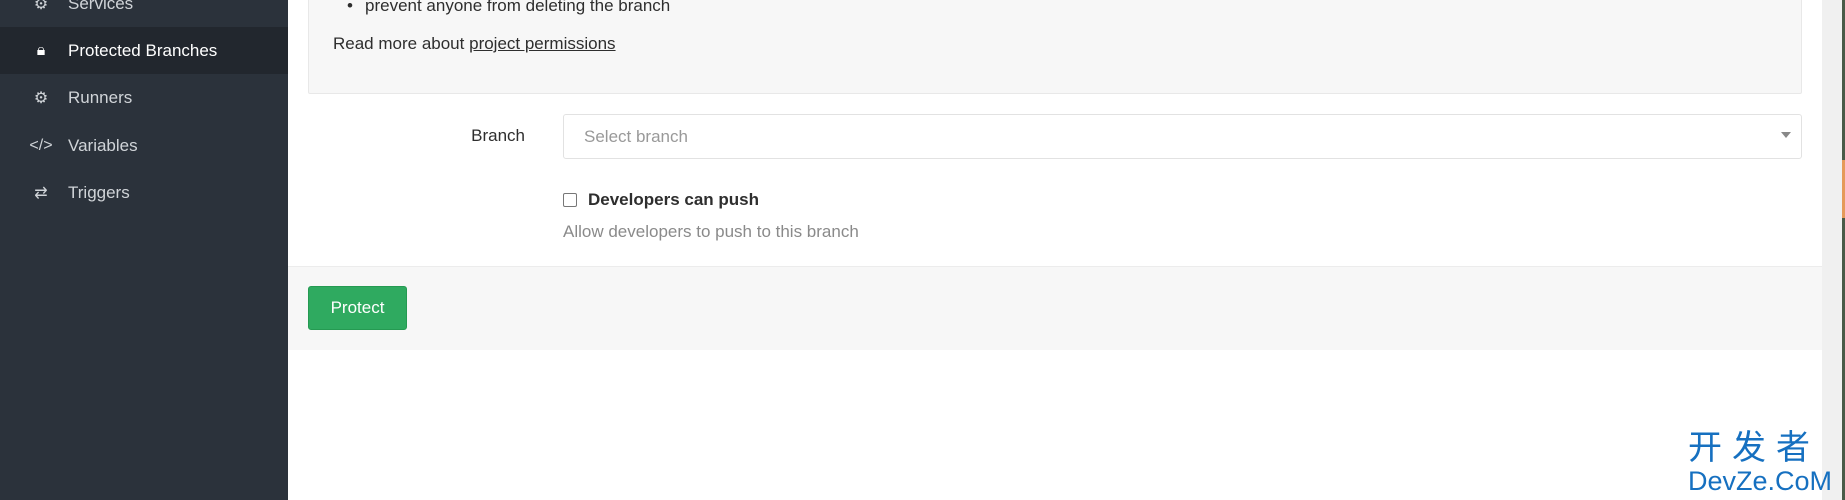  Describe the element at coordinates (144, 192) in the screenshot. I see `sidebar-item-triggers: ⇄ Triggers` at that location.